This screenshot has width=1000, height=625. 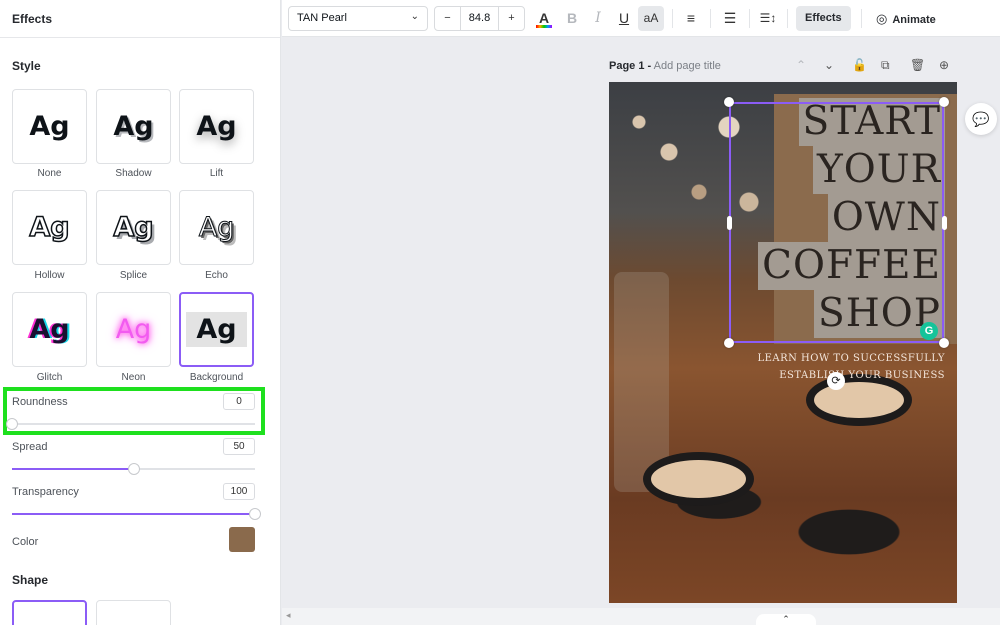 I want to click on subtitle-line: LEARN HOW TO SUCCESSFULLY, so click(x=851, y=358).